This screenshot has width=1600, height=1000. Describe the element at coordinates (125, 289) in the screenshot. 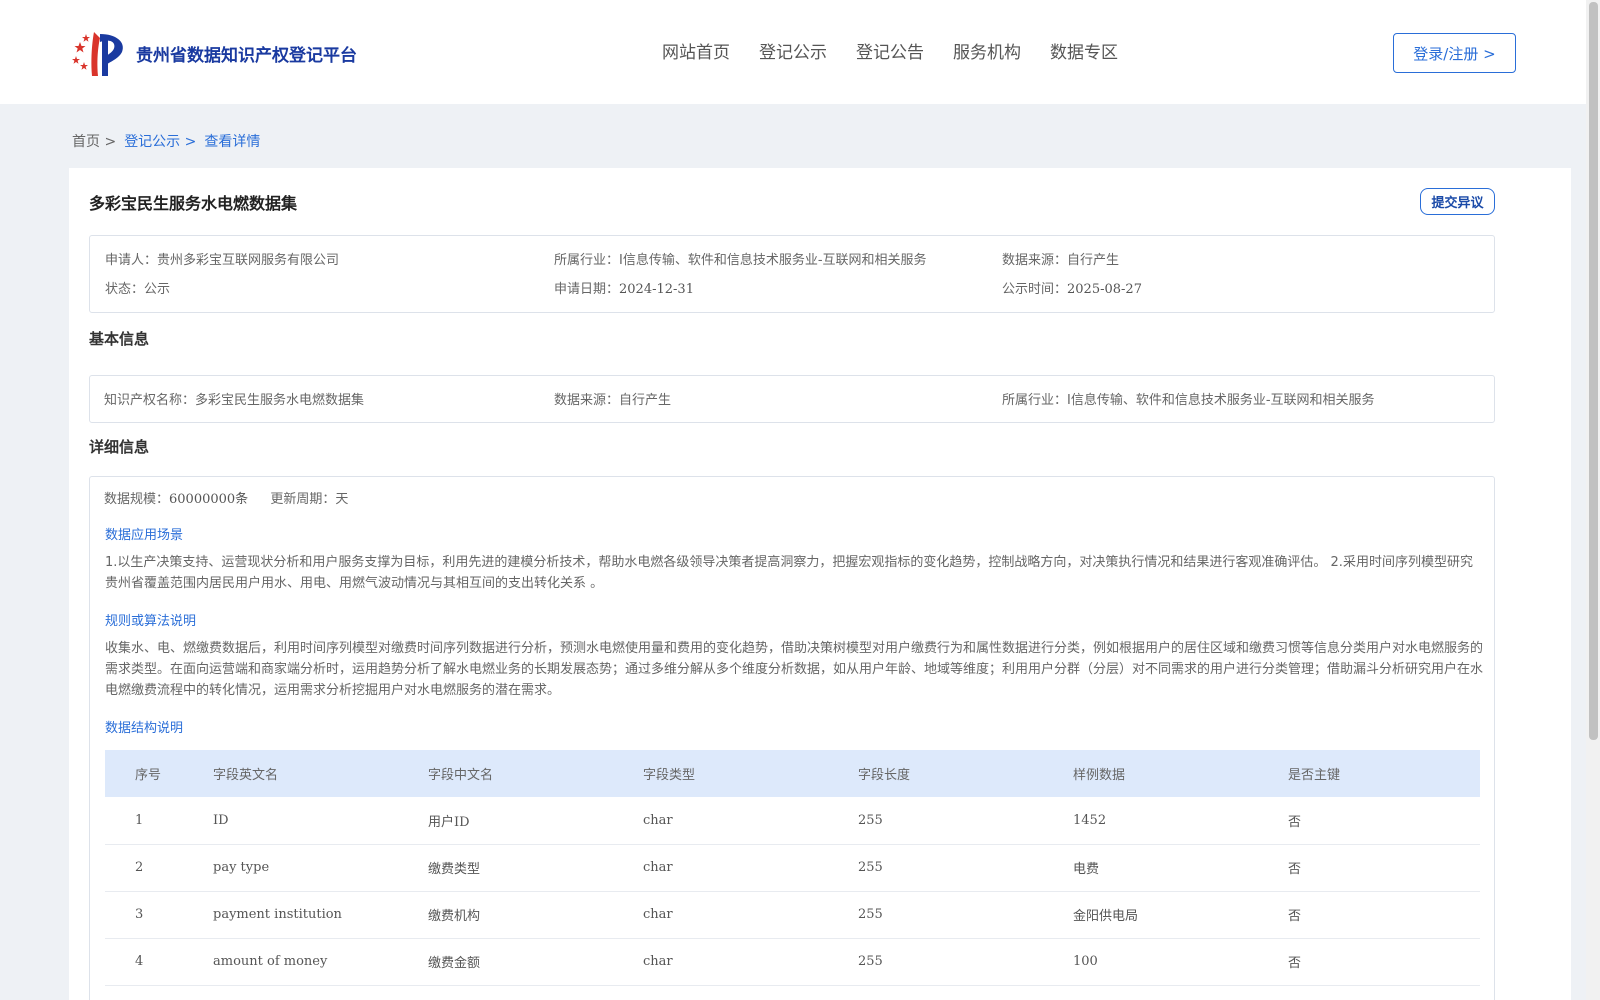

I see `status-label: 状态：` at that location.